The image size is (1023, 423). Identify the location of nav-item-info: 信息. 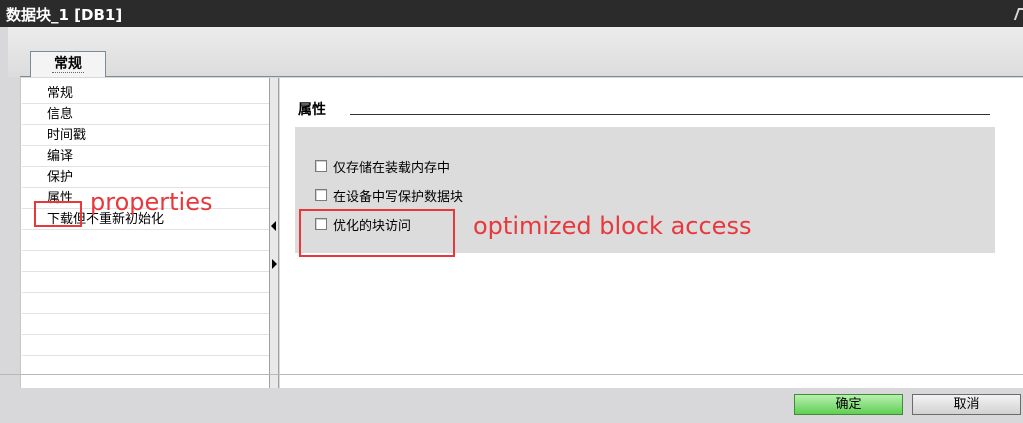
(60, 114).